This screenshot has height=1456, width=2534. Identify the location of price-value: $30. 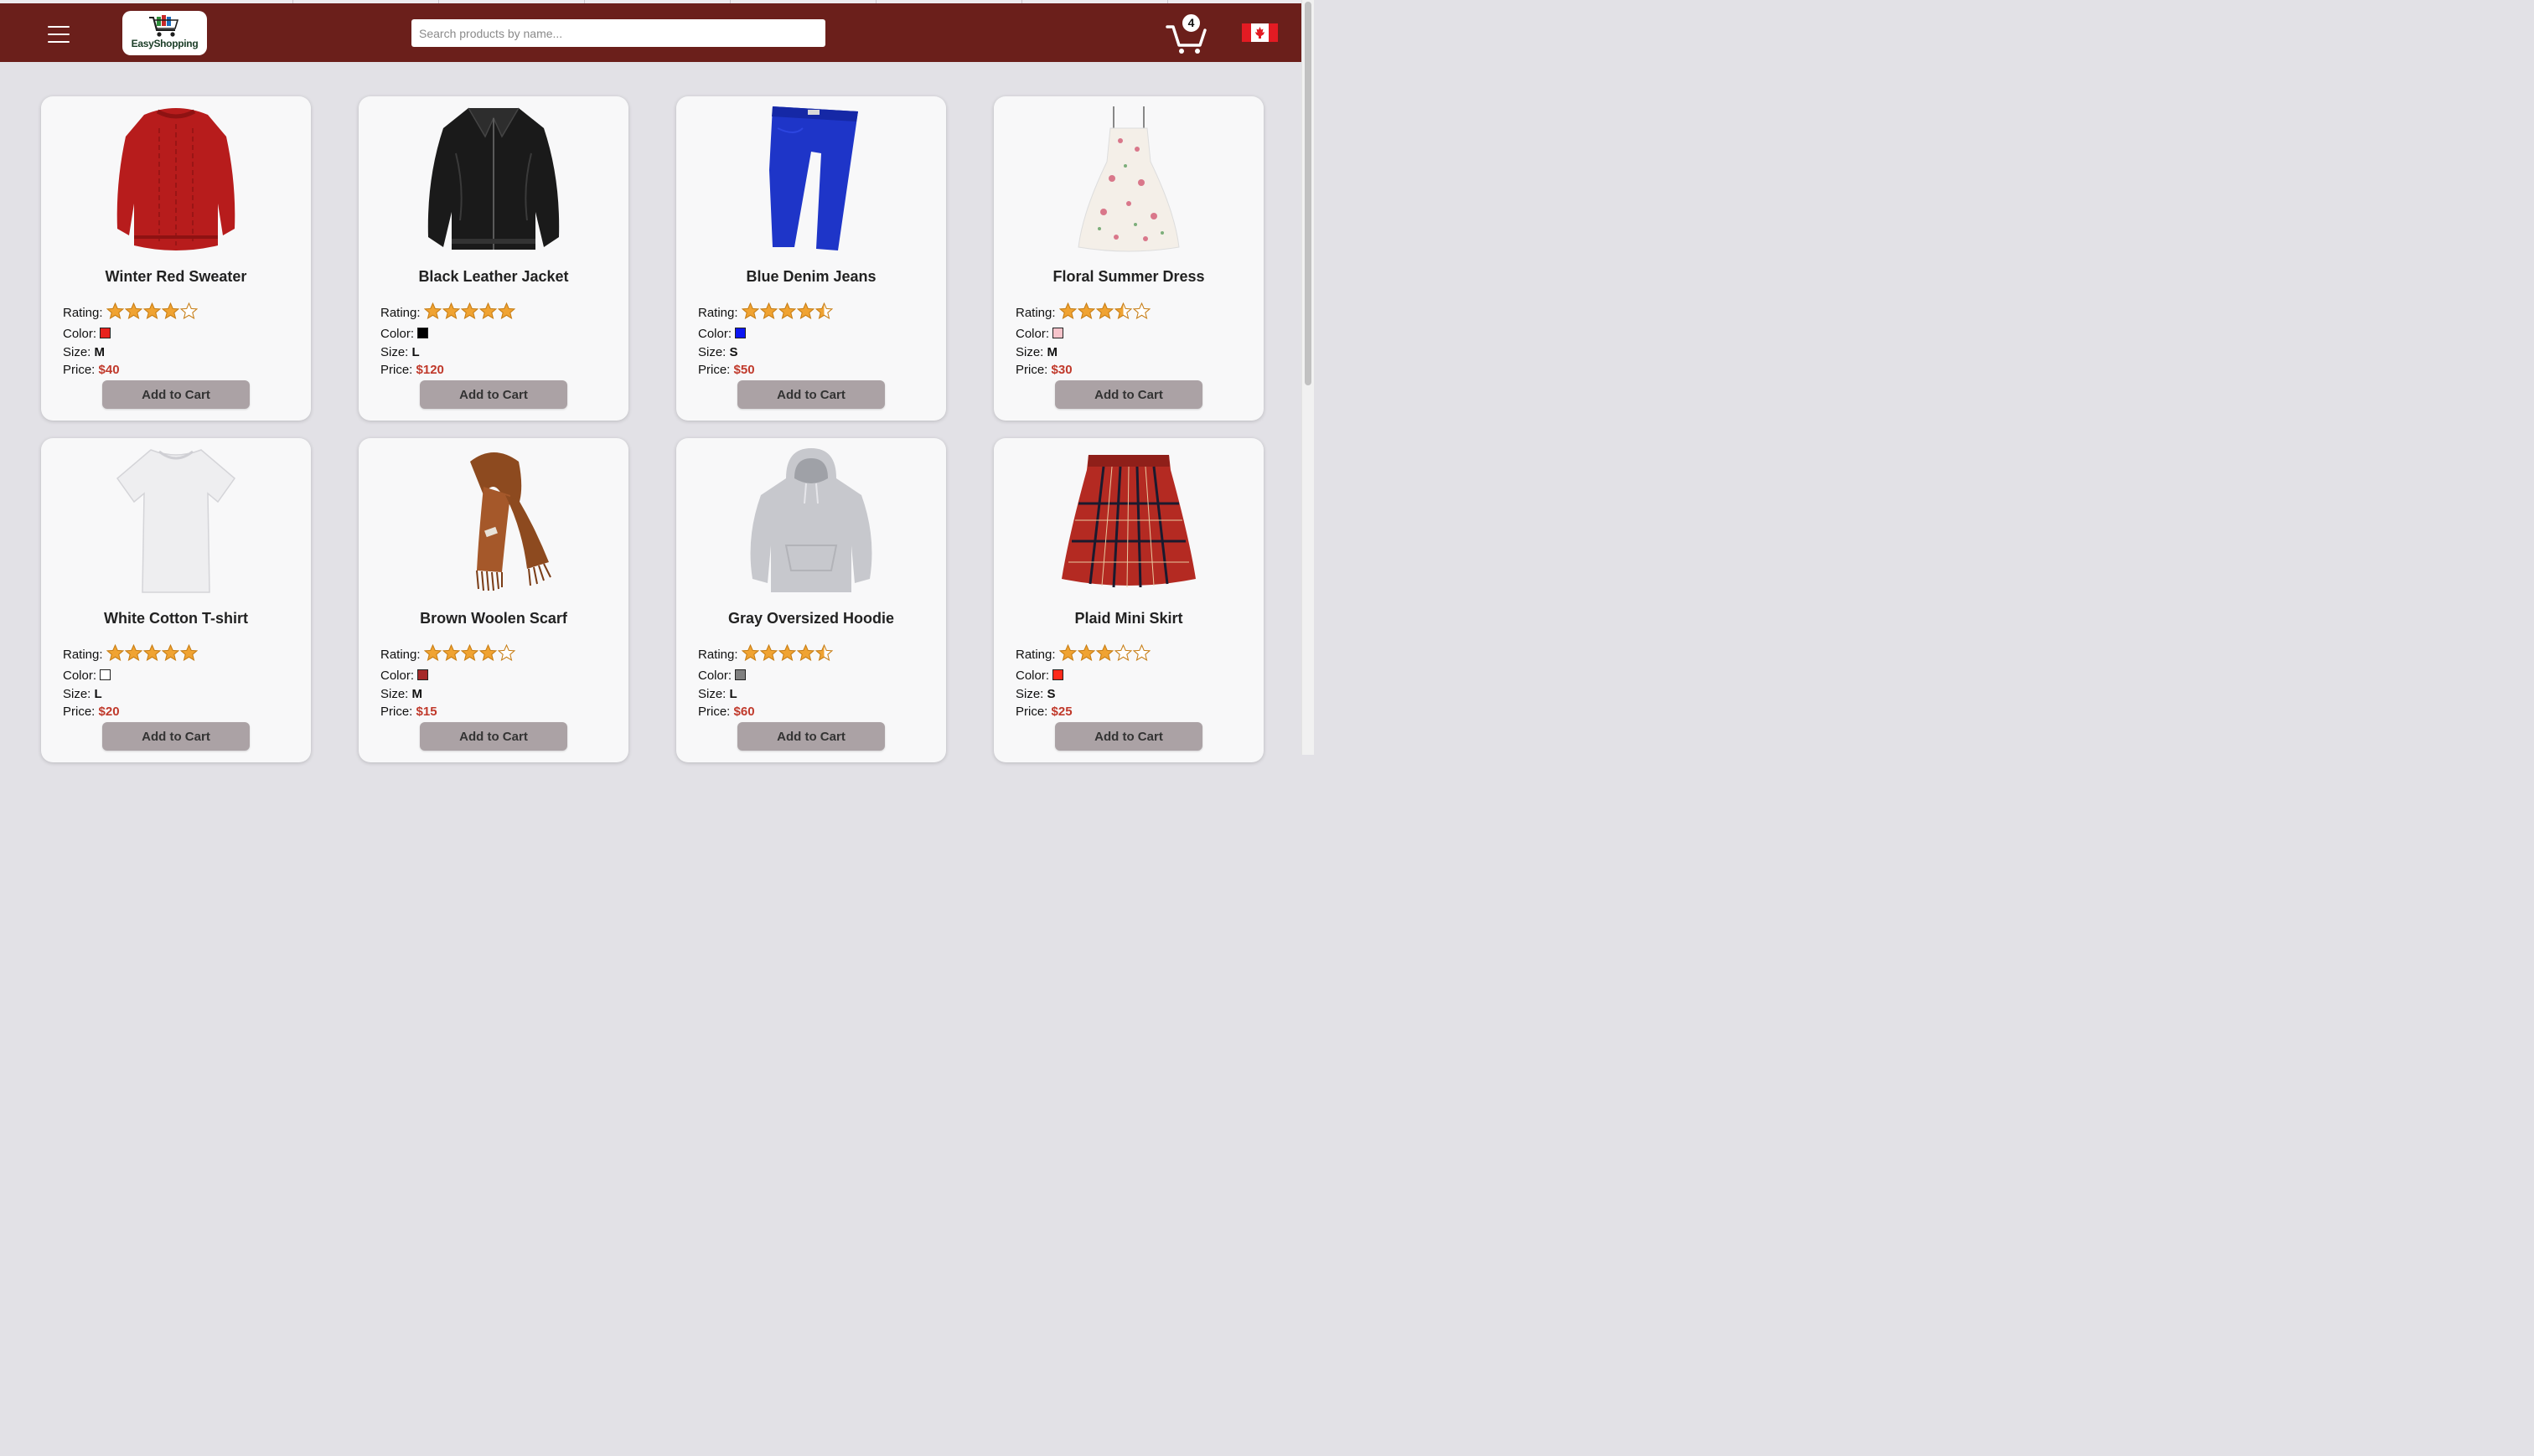
(1062, 370).